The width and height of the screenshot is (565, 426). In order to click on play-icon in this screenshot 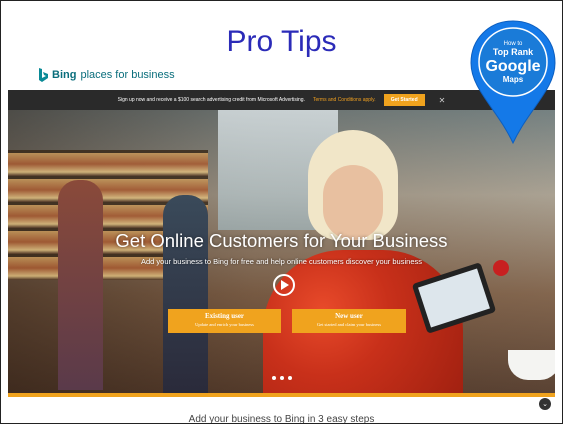, I will do `click(285, 285)`.